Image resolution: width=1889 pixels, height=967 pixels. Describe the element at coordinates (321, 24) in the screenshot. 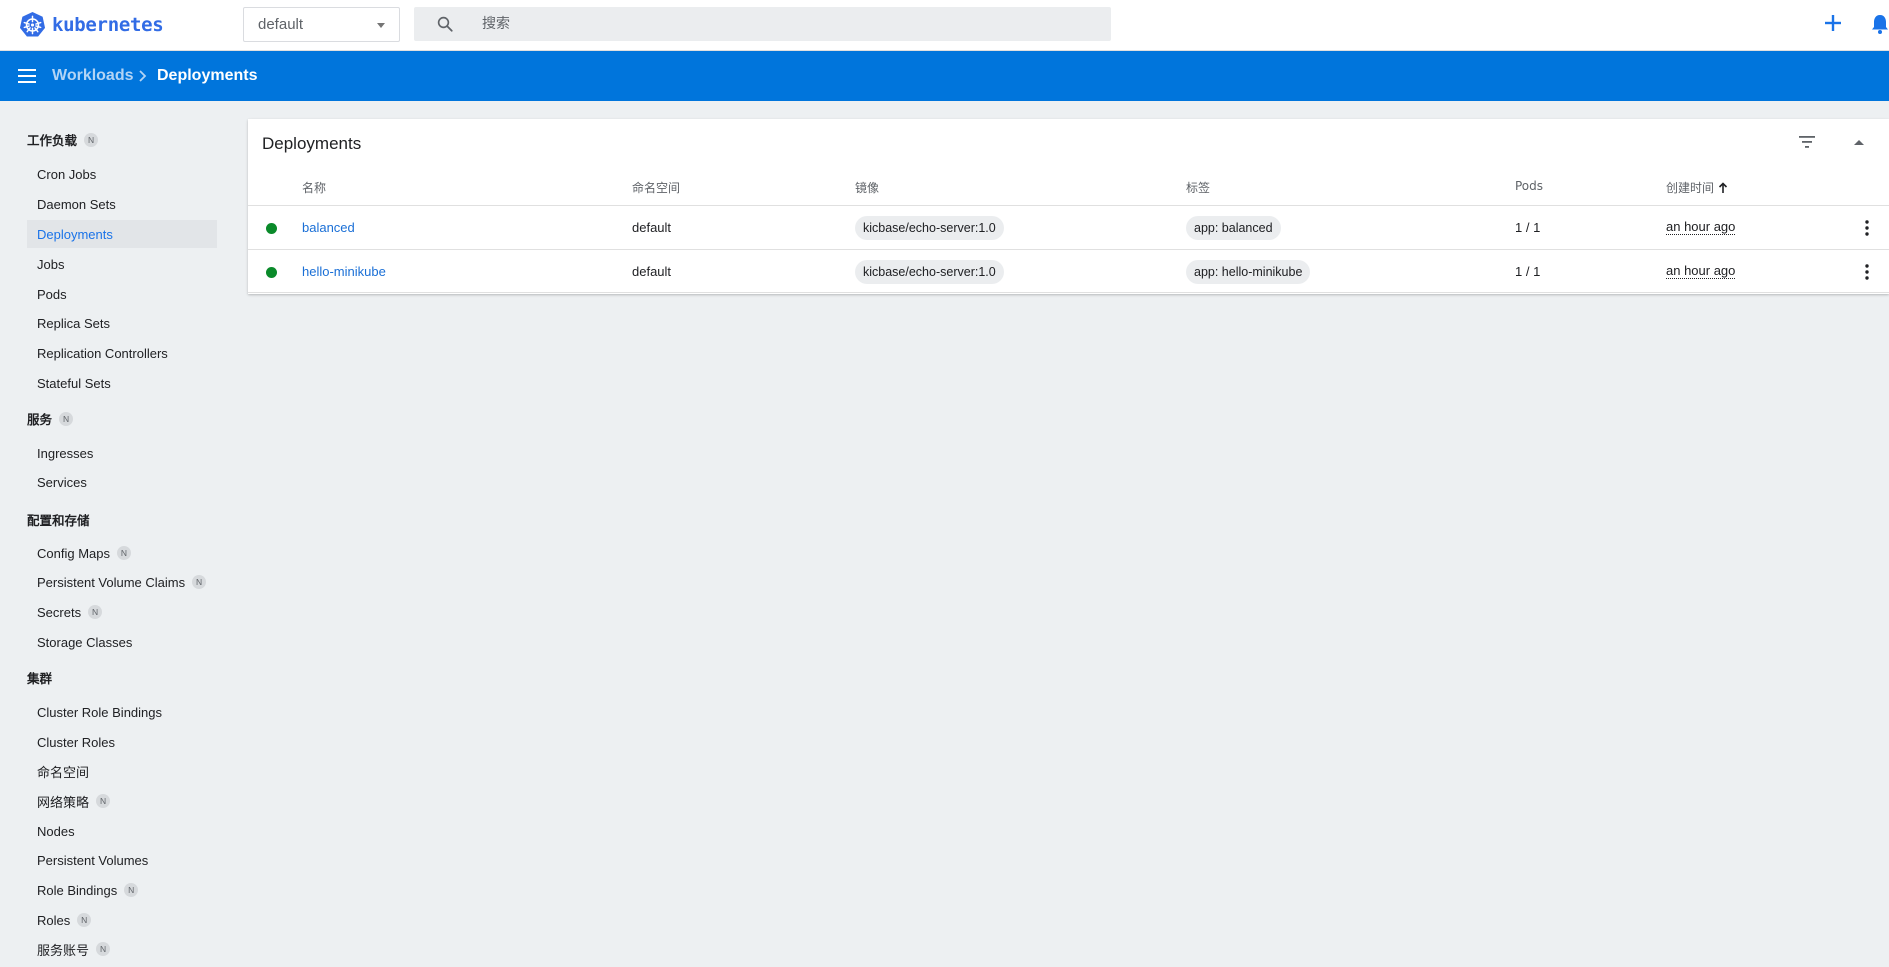

I see `namespace-select: default` at that location.